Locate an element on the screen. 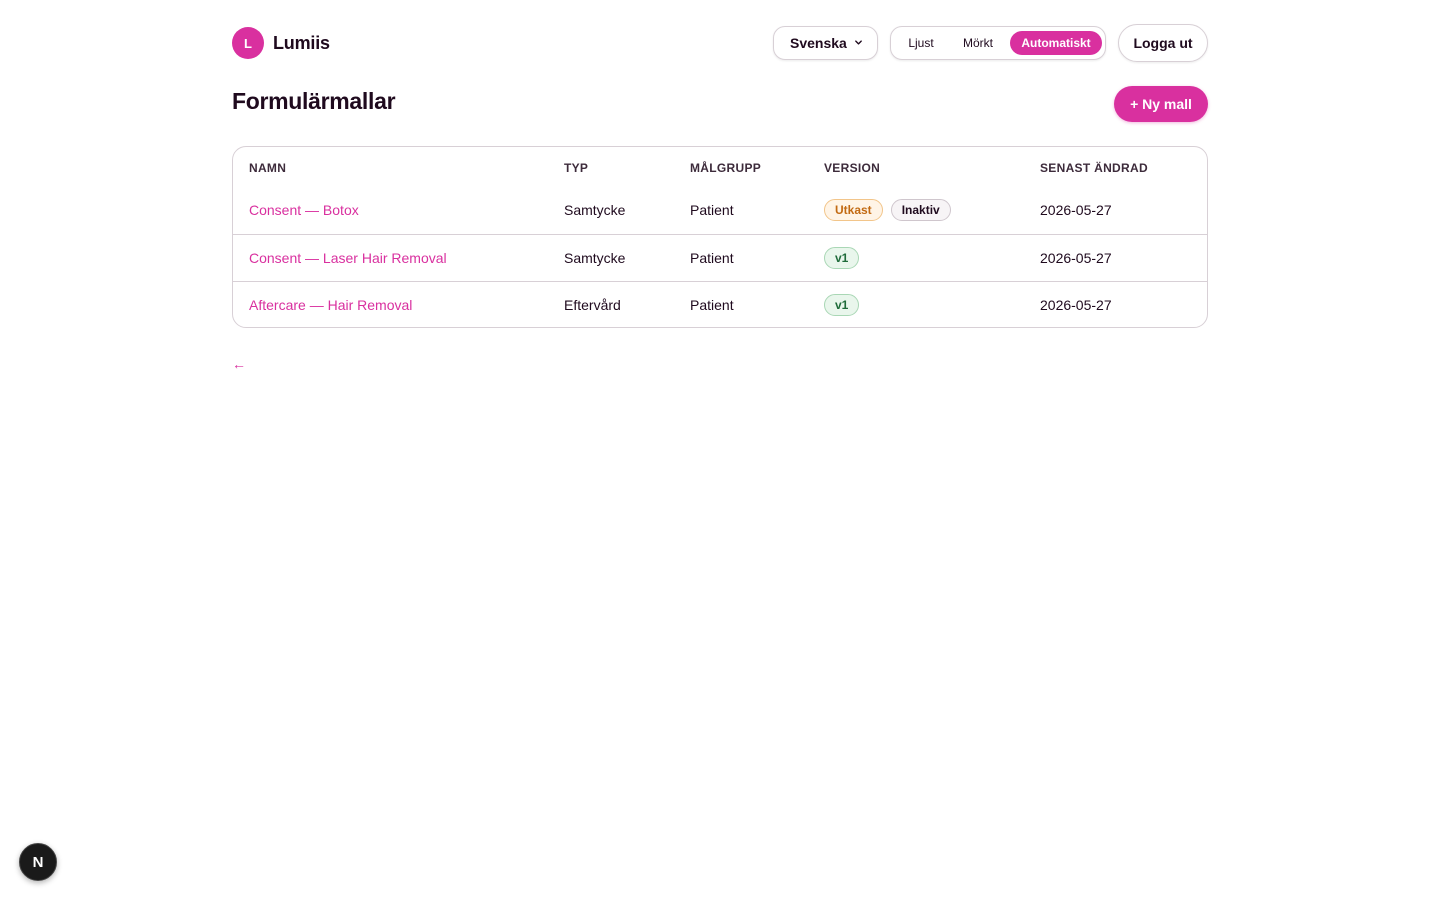 The width and height of the screenshot is (1440, 900). column-header-name: NAMN is located at coordinates (267, 168).